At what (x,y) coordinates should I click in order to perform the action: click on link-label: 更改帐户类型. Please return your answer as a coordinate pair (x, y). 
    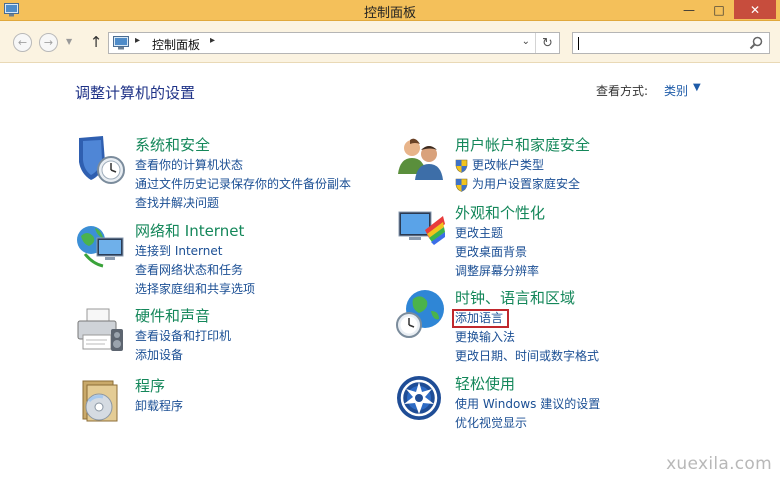
    Looking at the image, I should click on (508, 165).